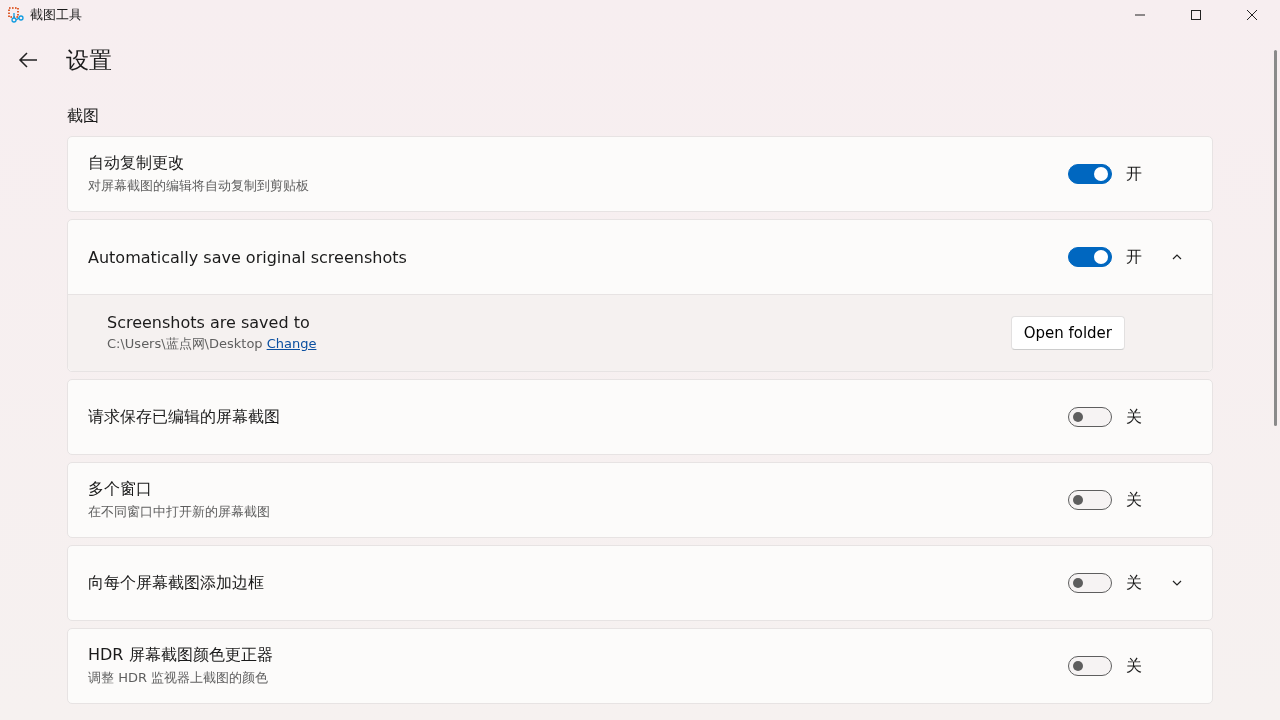 This screenshot has height=720, width=1280. Describe the element at coordinates (120, 489) in the screenshot. I see `setting-title: 多个窗口` at that location.